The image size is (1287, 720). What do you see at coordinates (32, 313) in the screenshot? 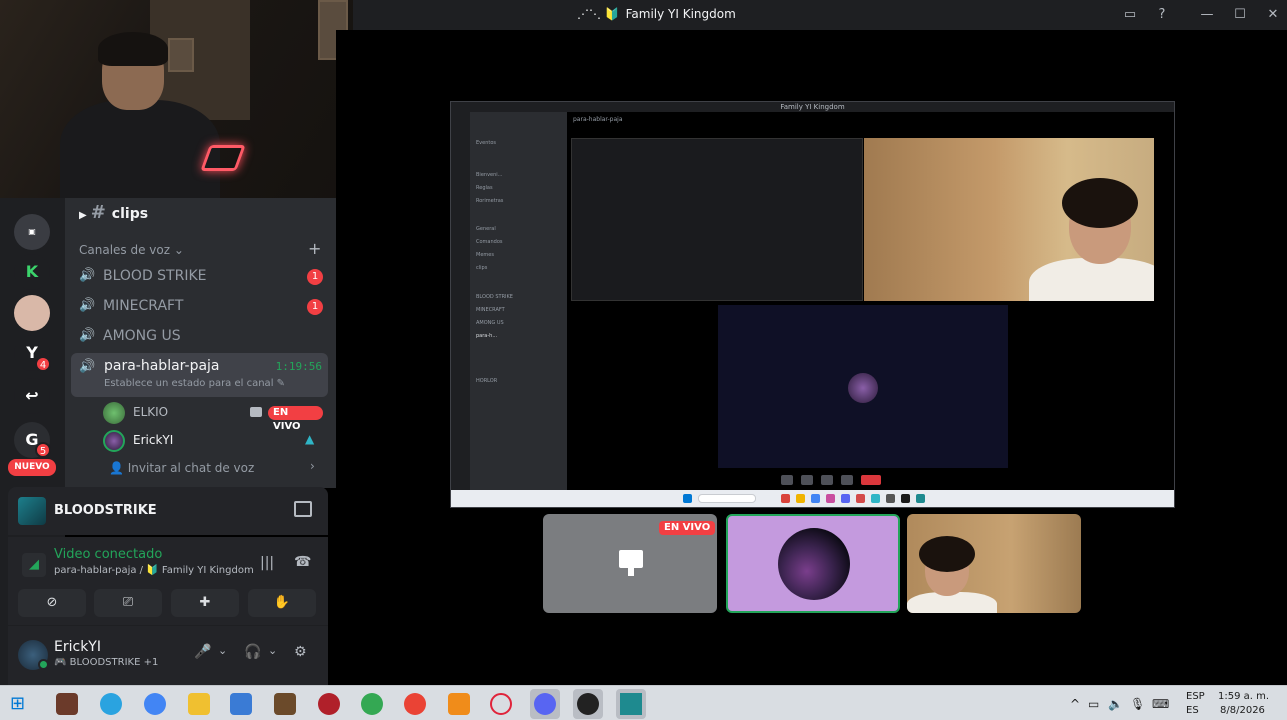
I see `server-icon-avatar` at bounding box center [32, 313].